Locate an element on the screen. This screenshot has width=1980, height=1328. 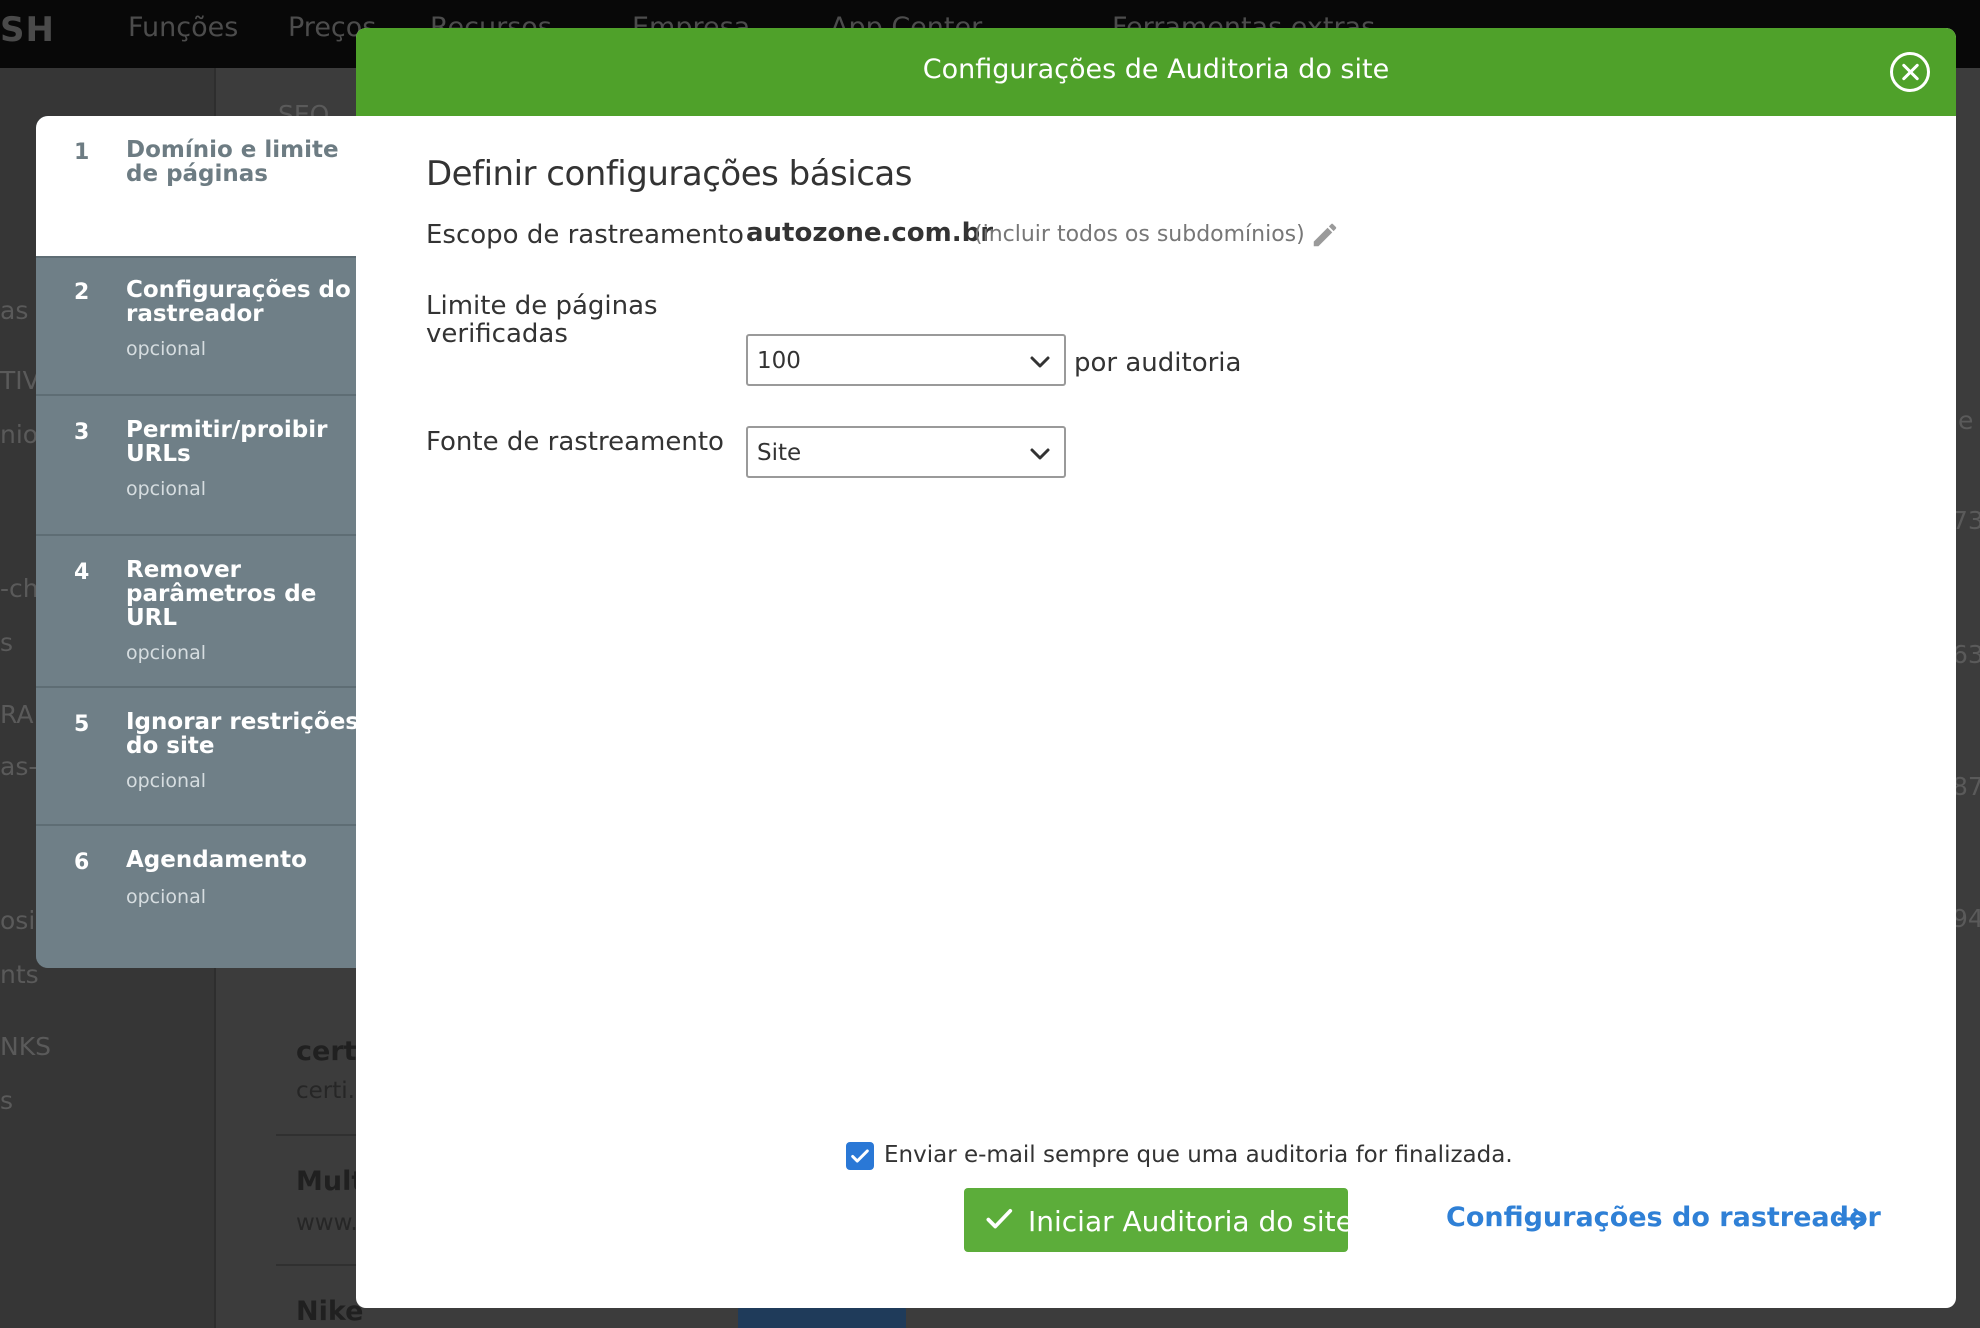
step-bypass-restrictions: 5 Ignorar restrições do site opcional is located at coordinates (206, 756).